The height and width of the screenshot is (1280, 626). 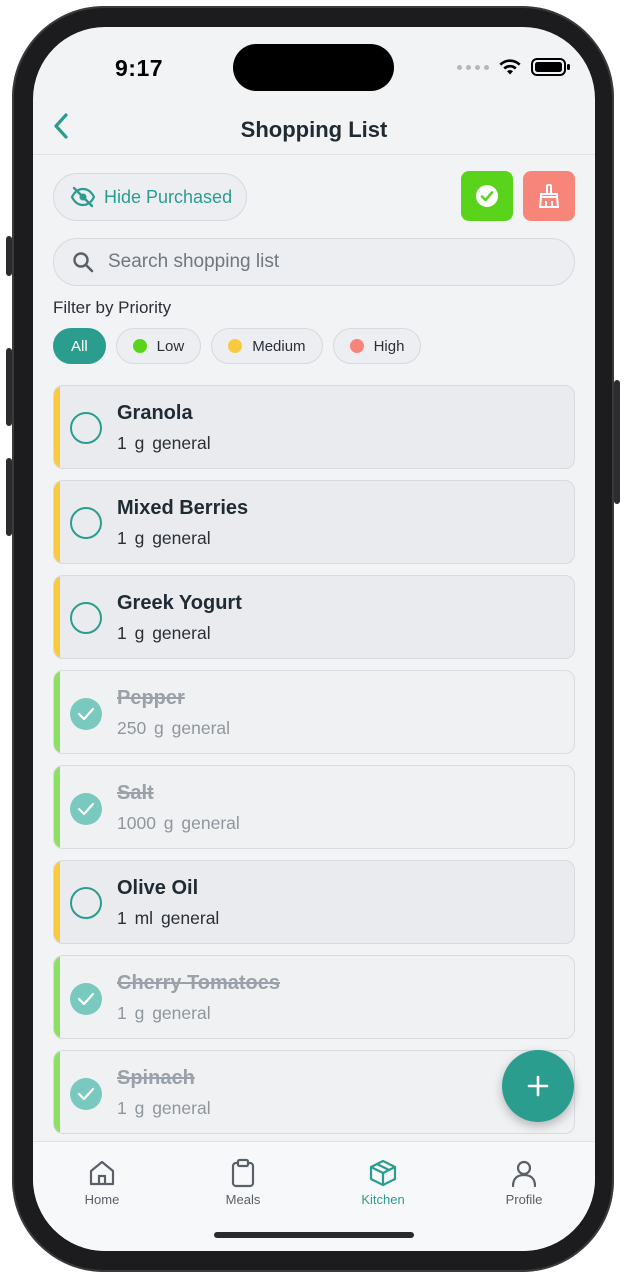 I want to click on add-item-button, so click(x=538, y=1086).